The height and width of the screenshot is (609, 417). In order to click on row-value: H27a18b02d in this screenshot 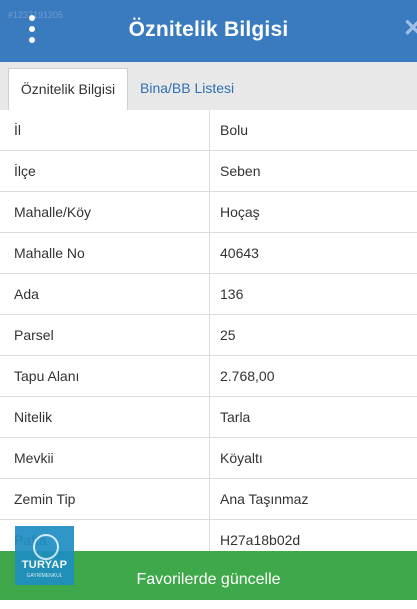, I will do `click(260, 540)`.